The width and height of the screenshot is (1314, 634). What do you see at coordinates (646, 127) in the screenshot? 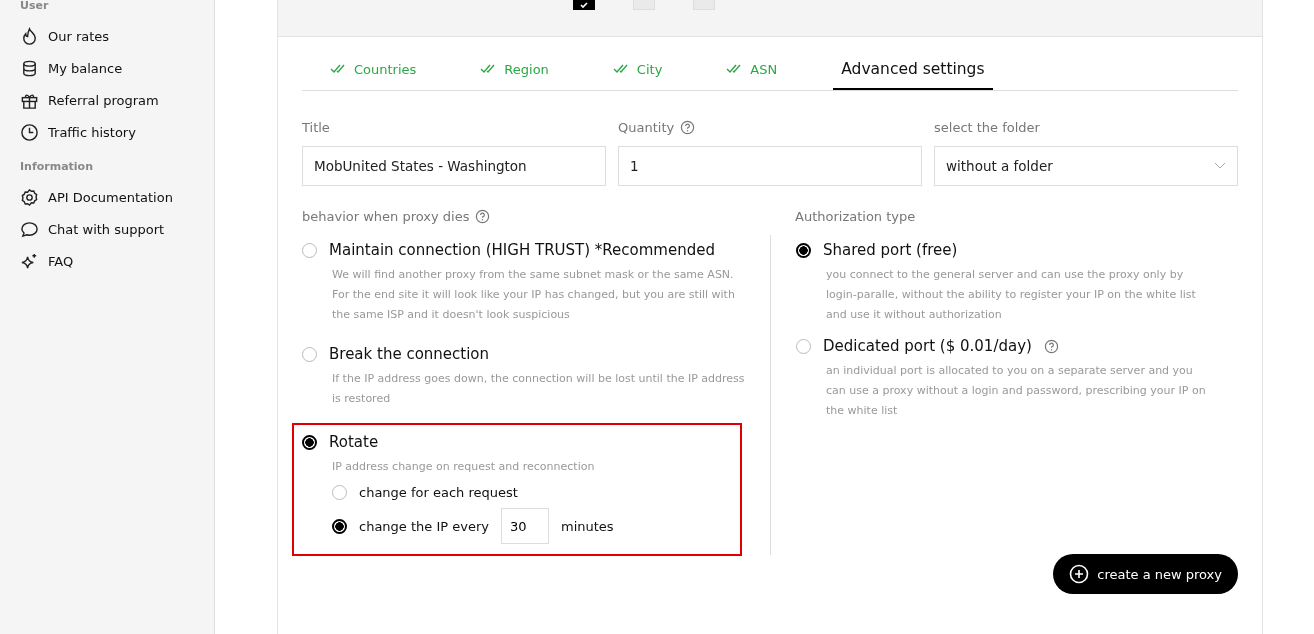
I see `field-label: Quantity` at bounding box center [646, 127].